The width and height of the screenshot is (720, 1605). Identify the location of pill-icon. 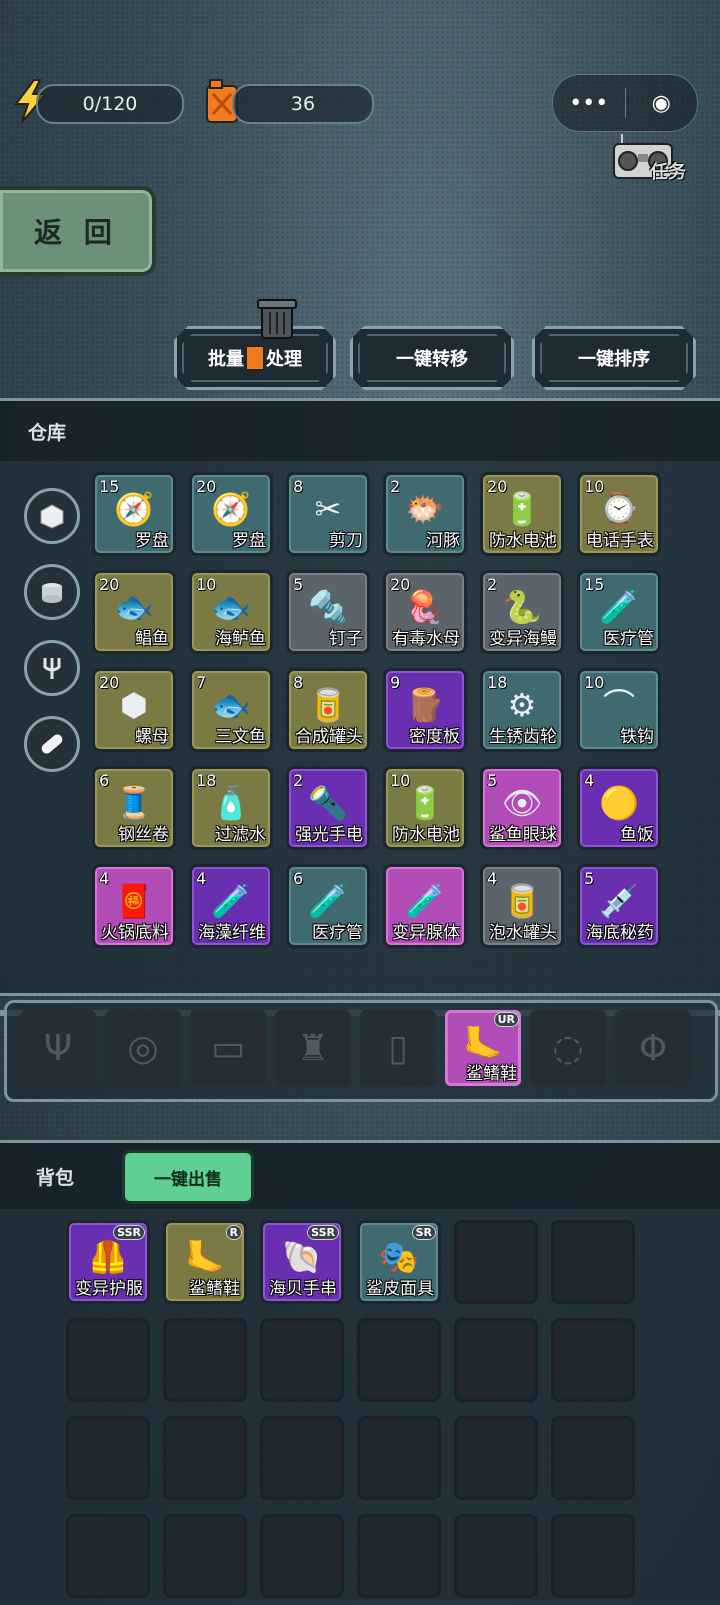
(52, 744).